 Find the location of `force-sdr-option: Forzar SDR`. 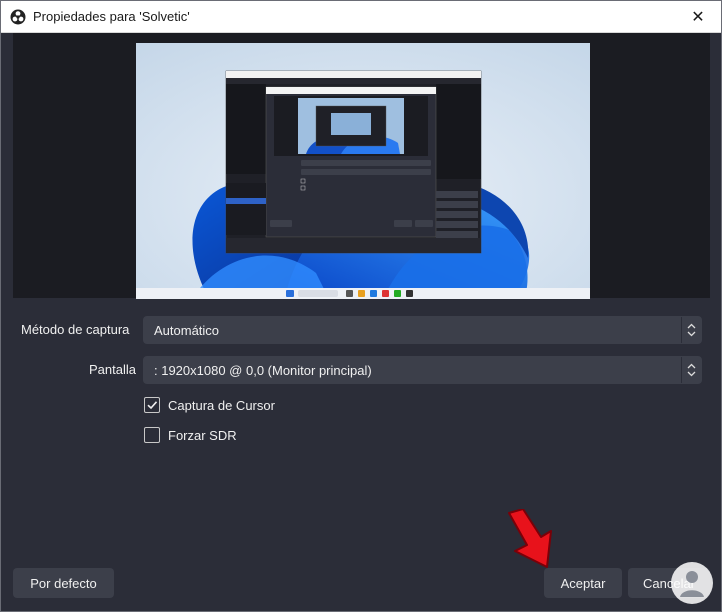

force-sdr-option: Forzar SDR is located at coordinates (190, 435).